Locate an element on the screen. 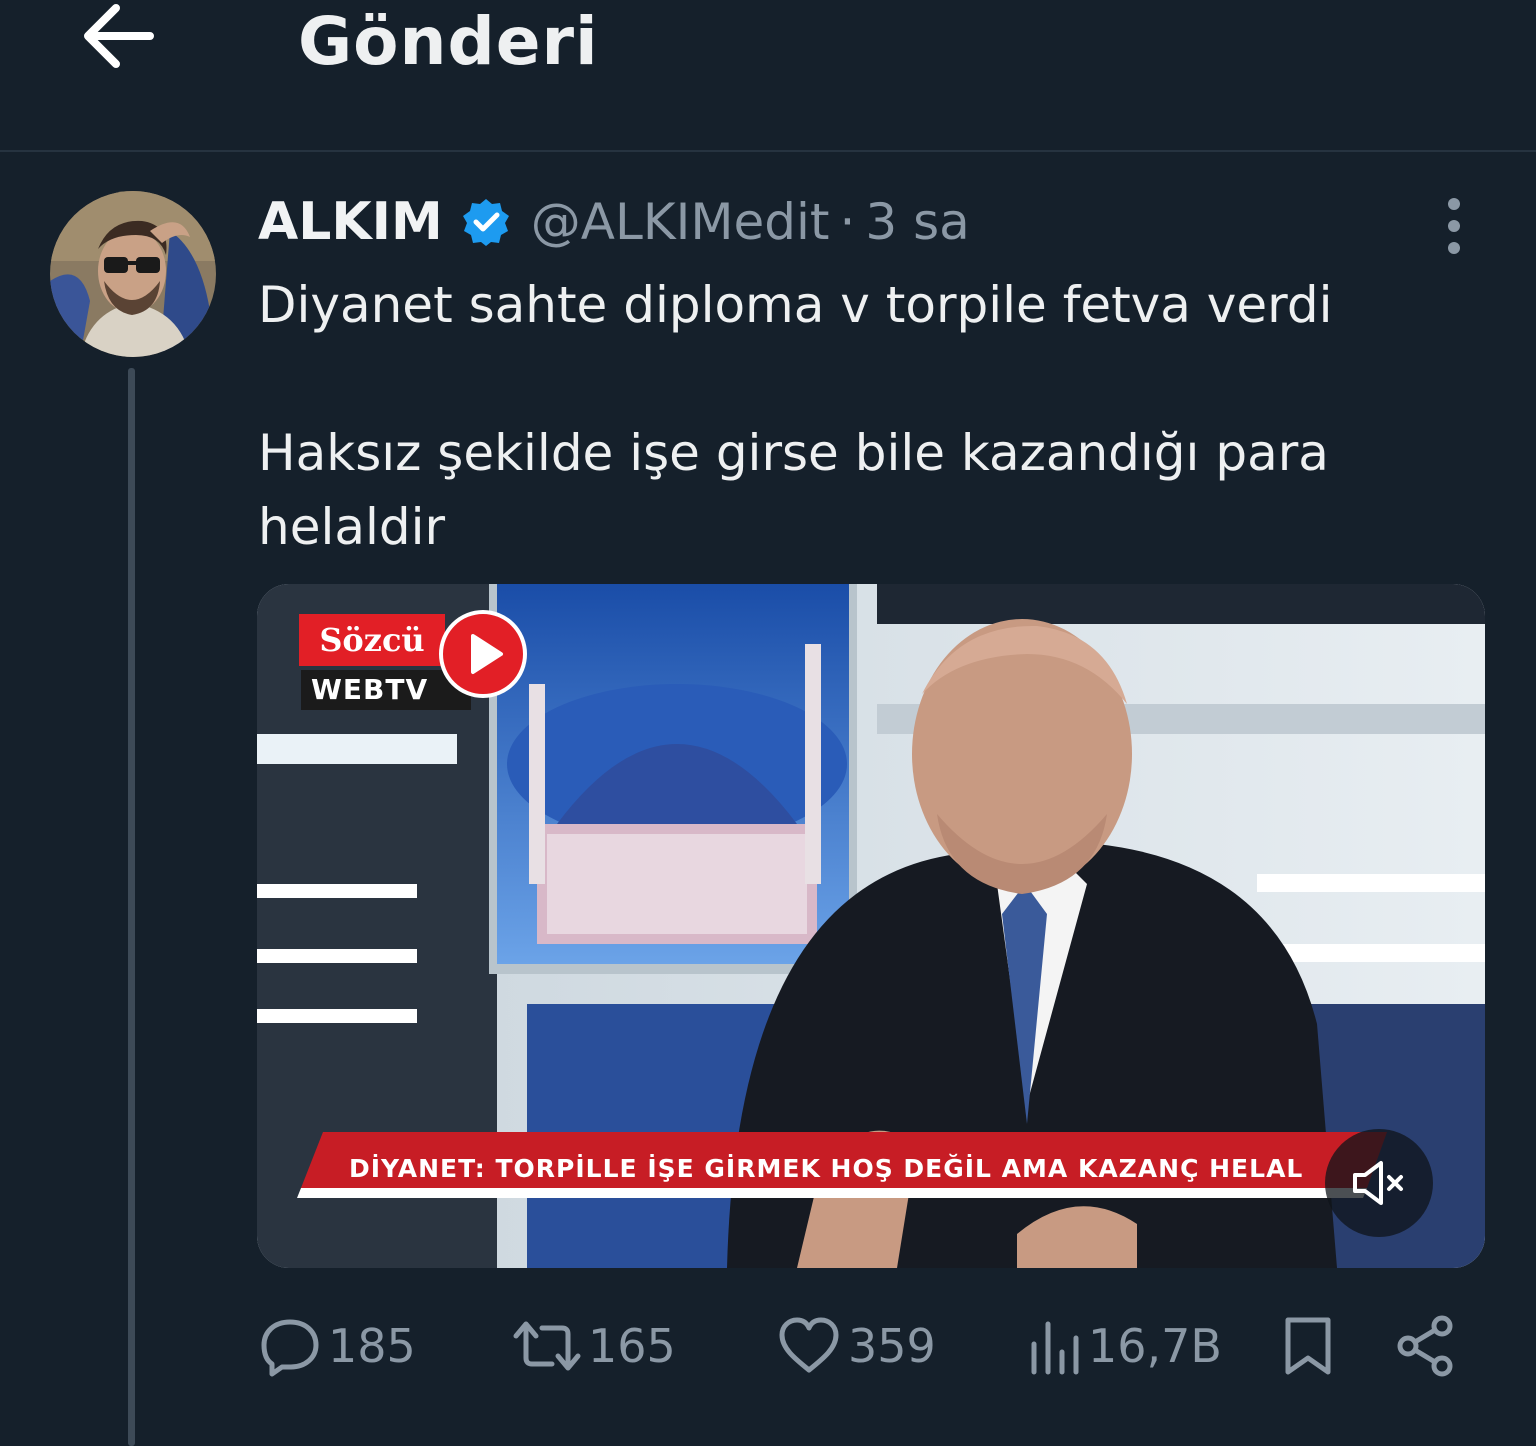  author-handle: @ALKIMedit is located at coordinates (680, 222).